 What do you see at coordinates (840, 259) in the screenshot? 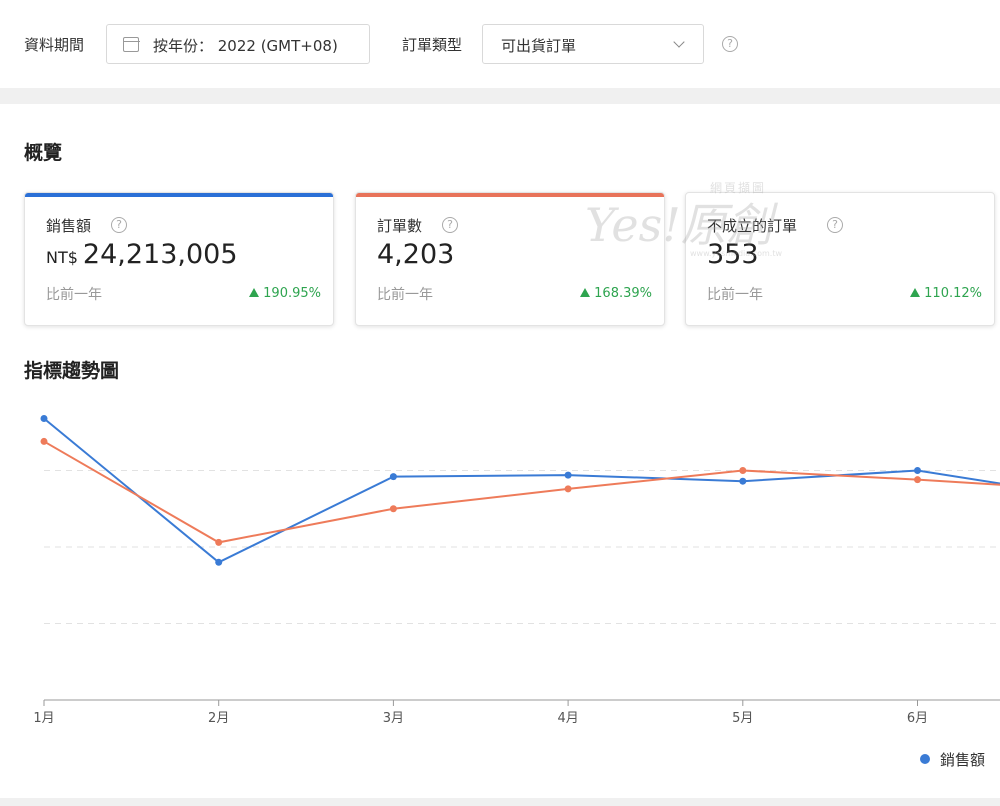
I see `metric-card-failed-orders: 不成立的訂單 ? 353 比前一年 110.12%` at bounding box center [840, 259].